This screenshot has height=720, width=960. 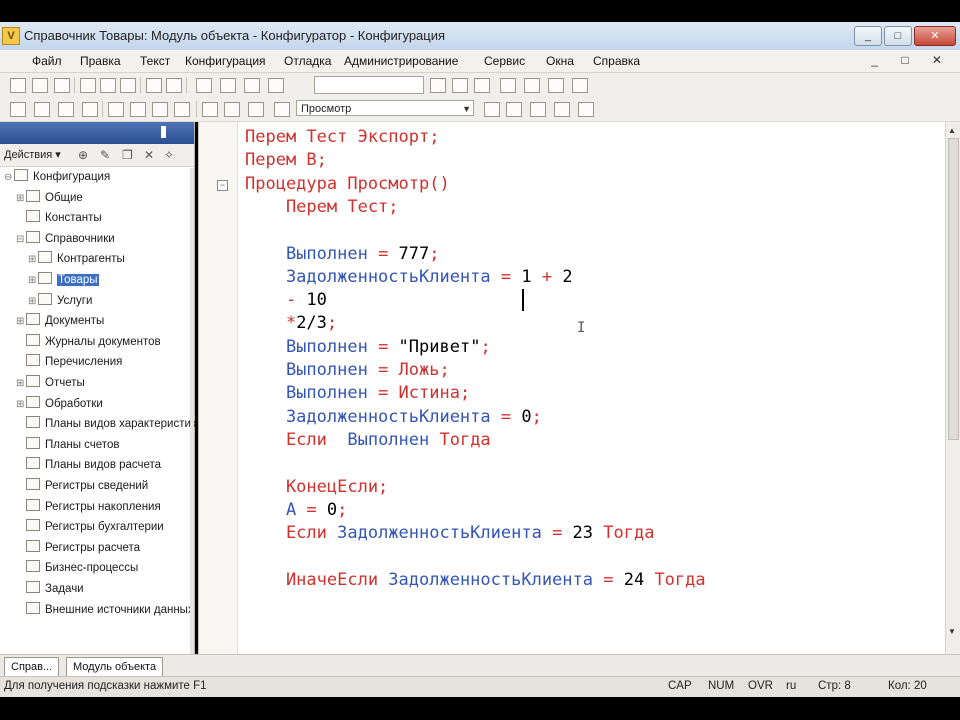 I want to click on tree-item: ⊞ Документы, so click(x=60, y=321).